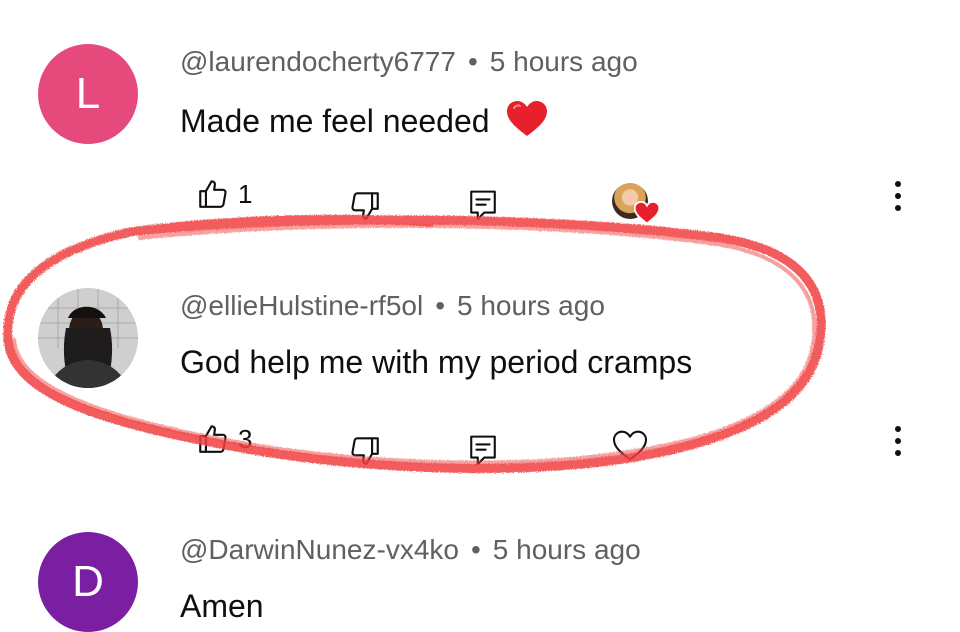  I want to click on like-count: 1, so click(245, 193).